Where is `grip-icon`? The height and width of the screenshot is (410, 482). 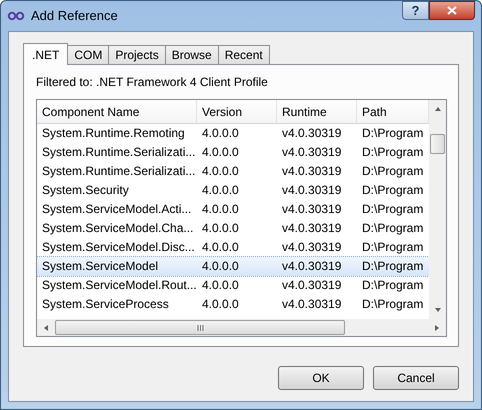 grip-icon is located at coordinates (200, 327).